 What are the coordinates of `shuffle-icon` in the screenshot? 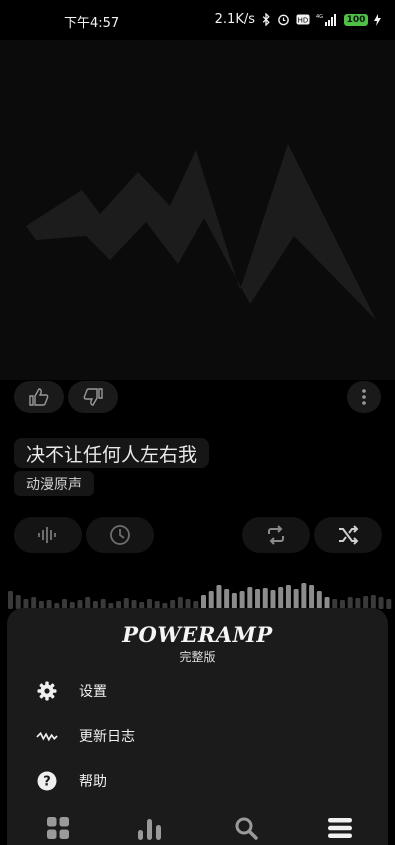 It's located at (349, 535).